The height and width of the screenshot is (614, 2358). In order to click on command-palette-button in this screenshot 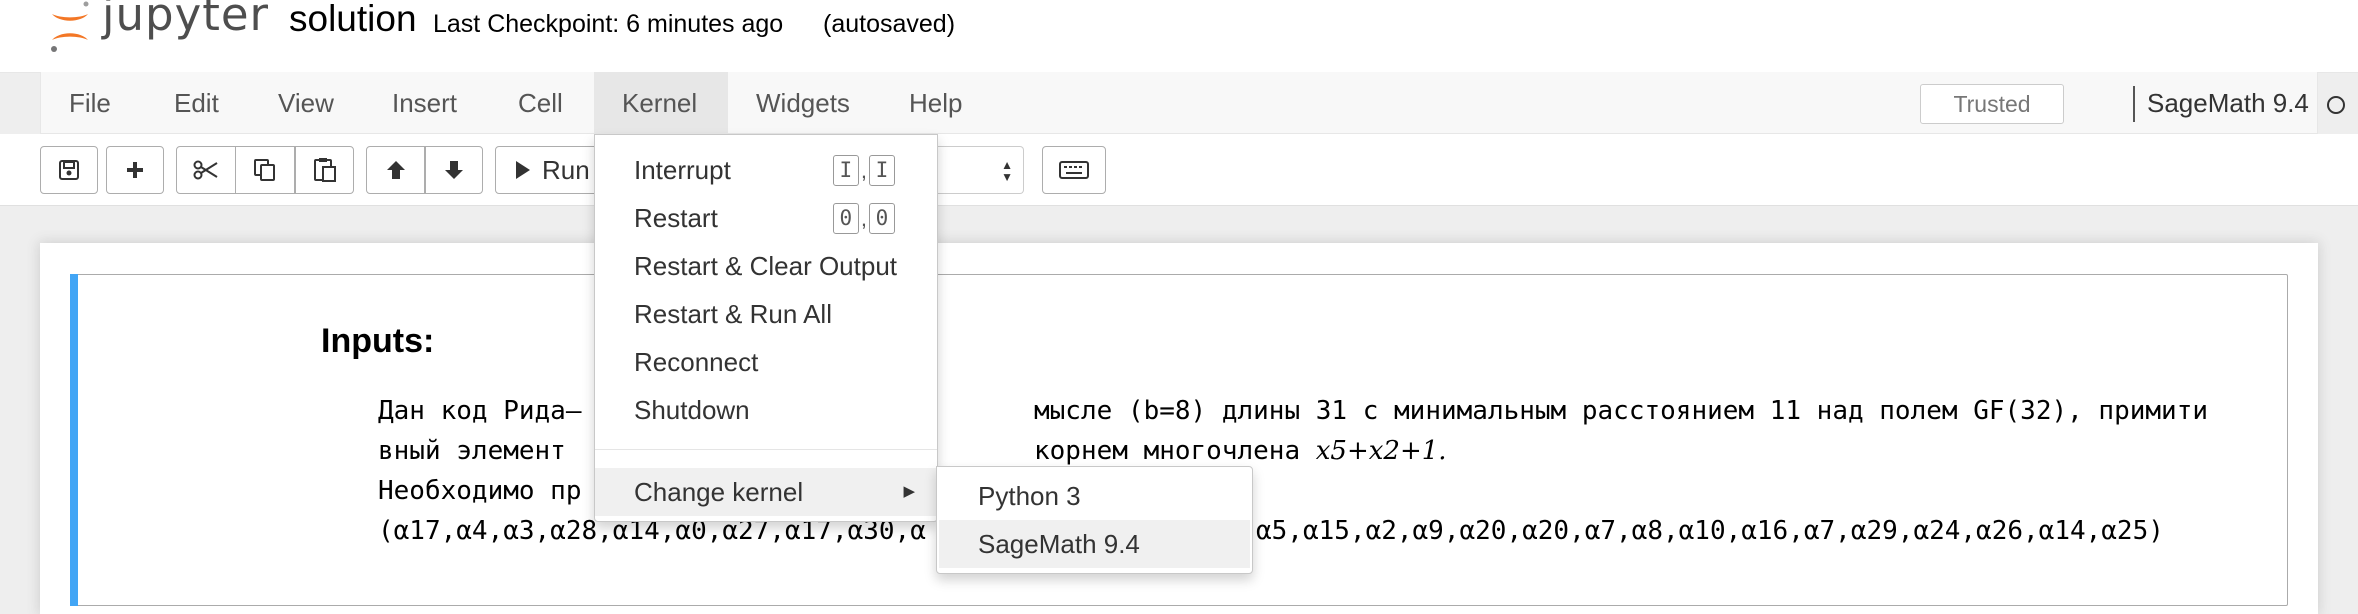, I will do `click(1074, 170)`.